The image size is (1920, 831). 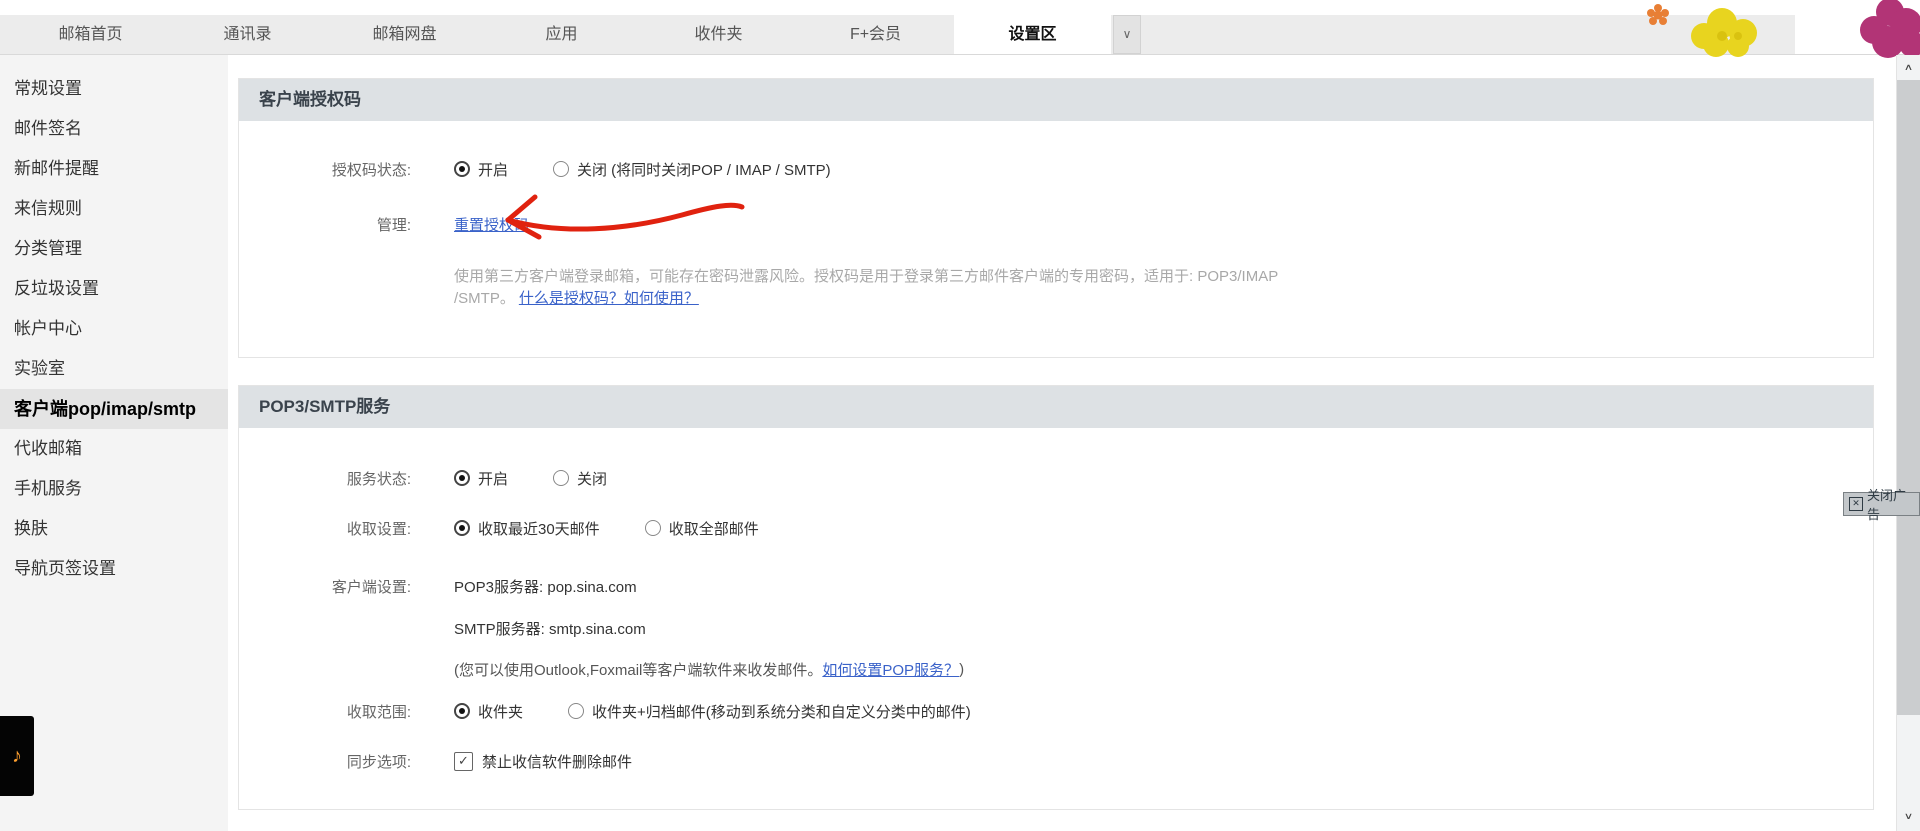 What do you see at coordinates (378, 762) in the screenshot?
I see `sync-options-label: 同步选项:` at bounding box center [378, 762].